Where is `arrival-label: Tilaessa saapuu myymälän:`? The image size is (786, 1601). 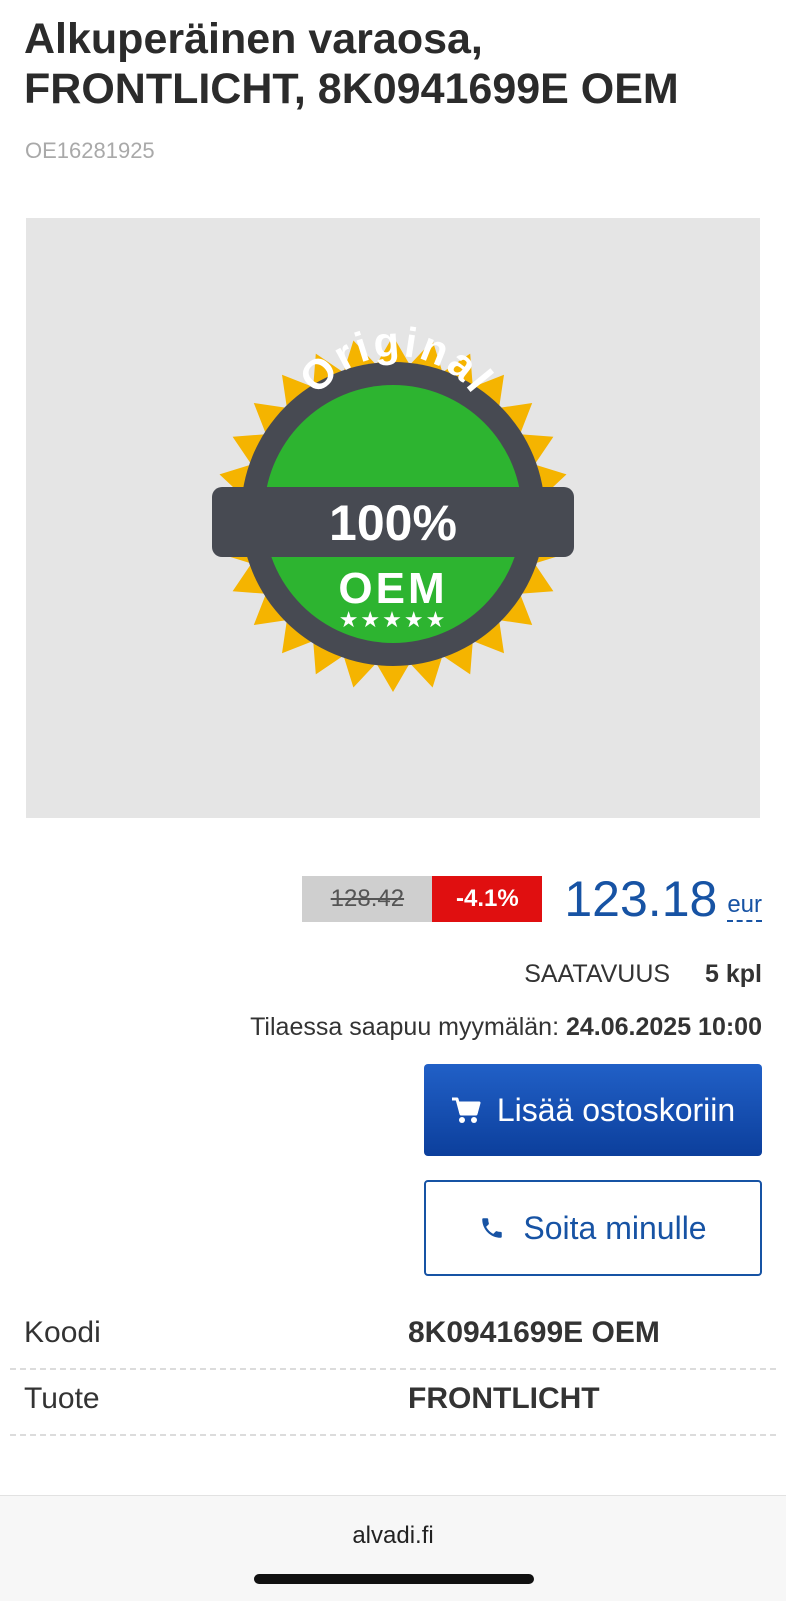 arrival-label: Tilaessa saapuu myymälän: is located at coordinates (405, 1027).